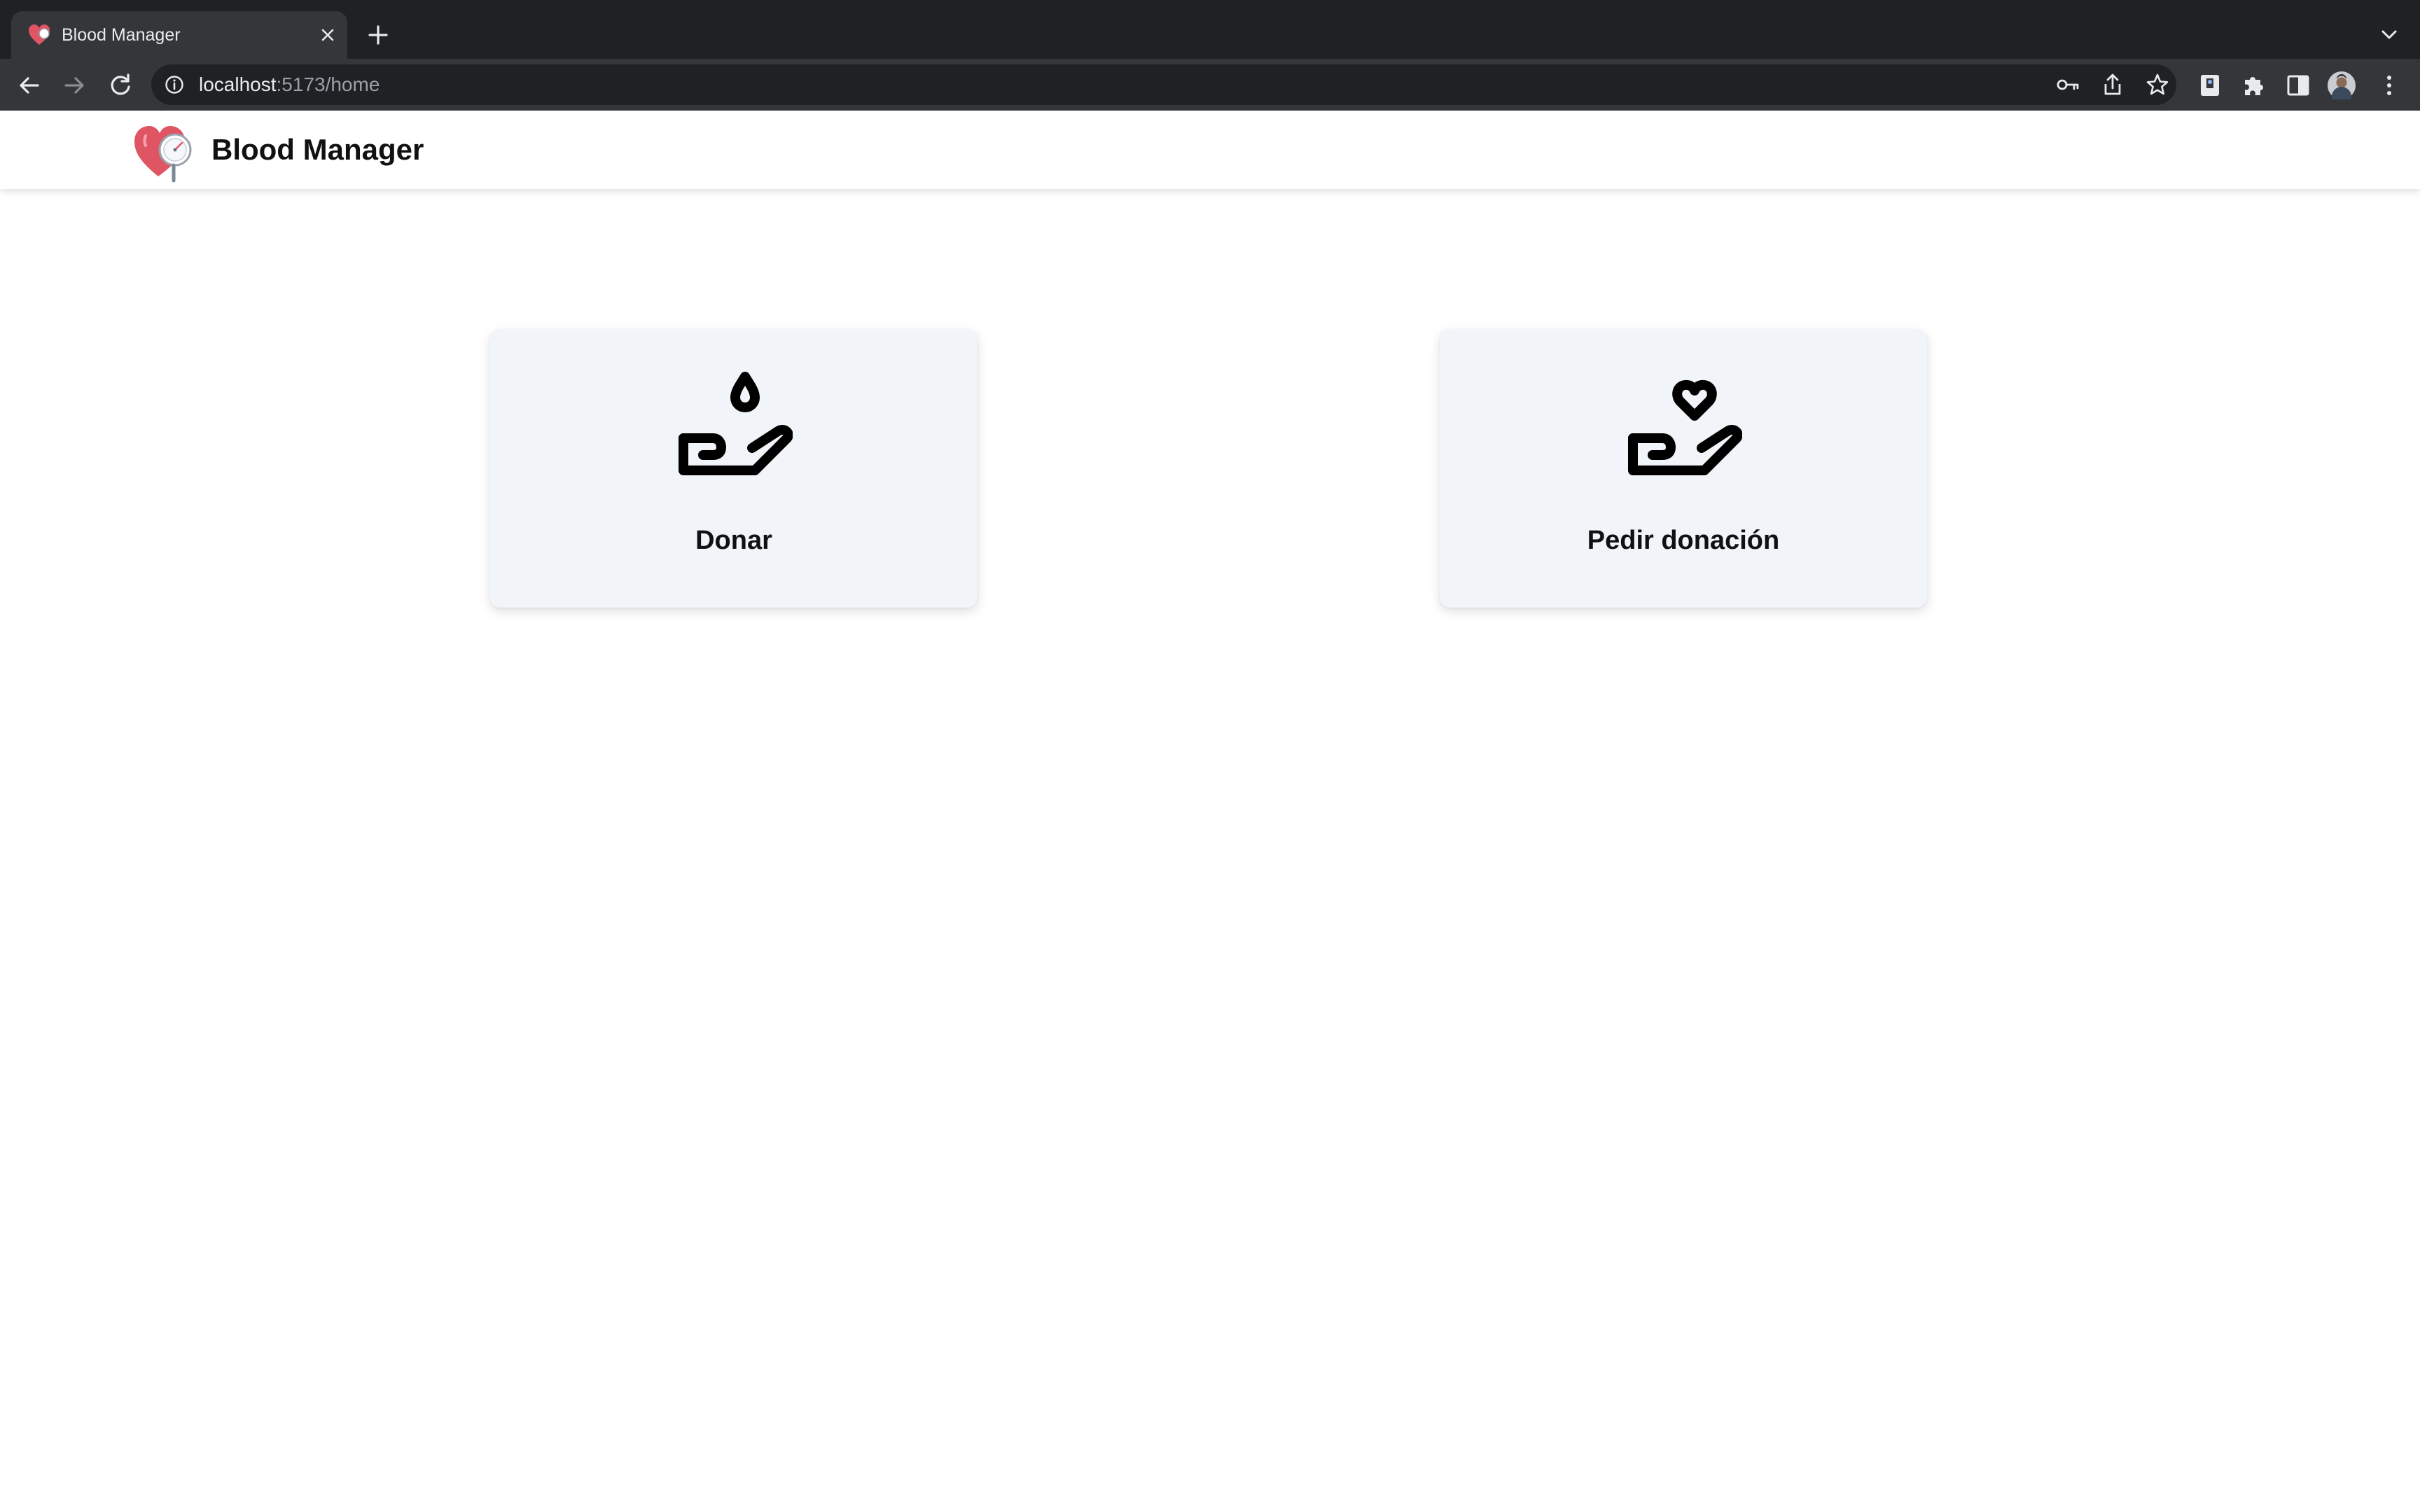 This screenshot has width=2420, height=1512. Describe the element at coordinates (2112, 84) in the screenshot. I see `share-icon` at that location.